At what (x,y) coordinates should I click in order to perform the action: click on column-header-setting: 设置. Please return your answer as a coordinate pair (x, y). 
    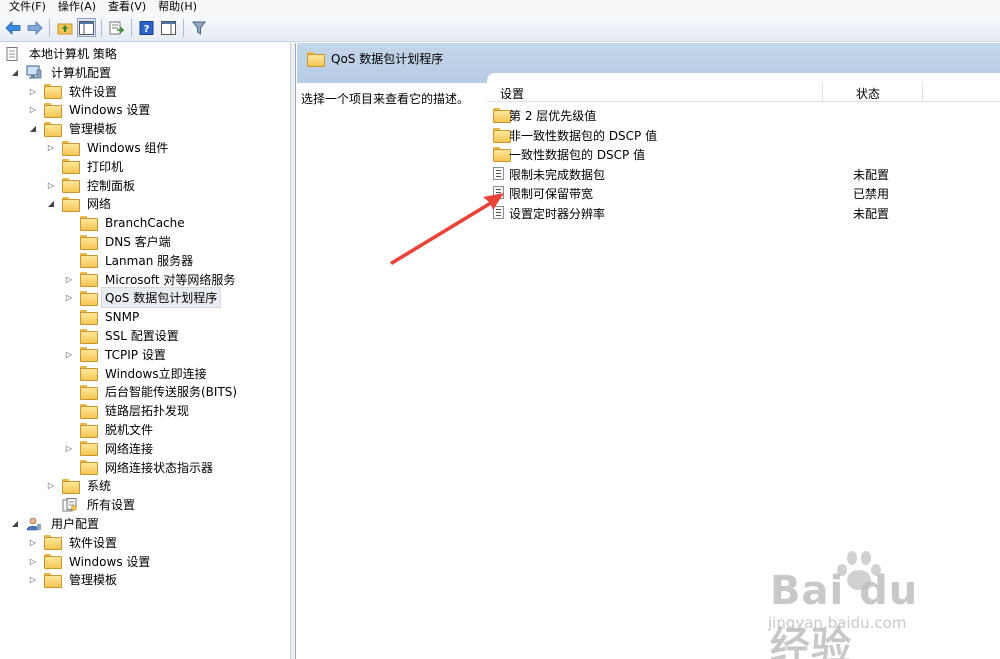
    Looking at the image, I should click on (512, 93).